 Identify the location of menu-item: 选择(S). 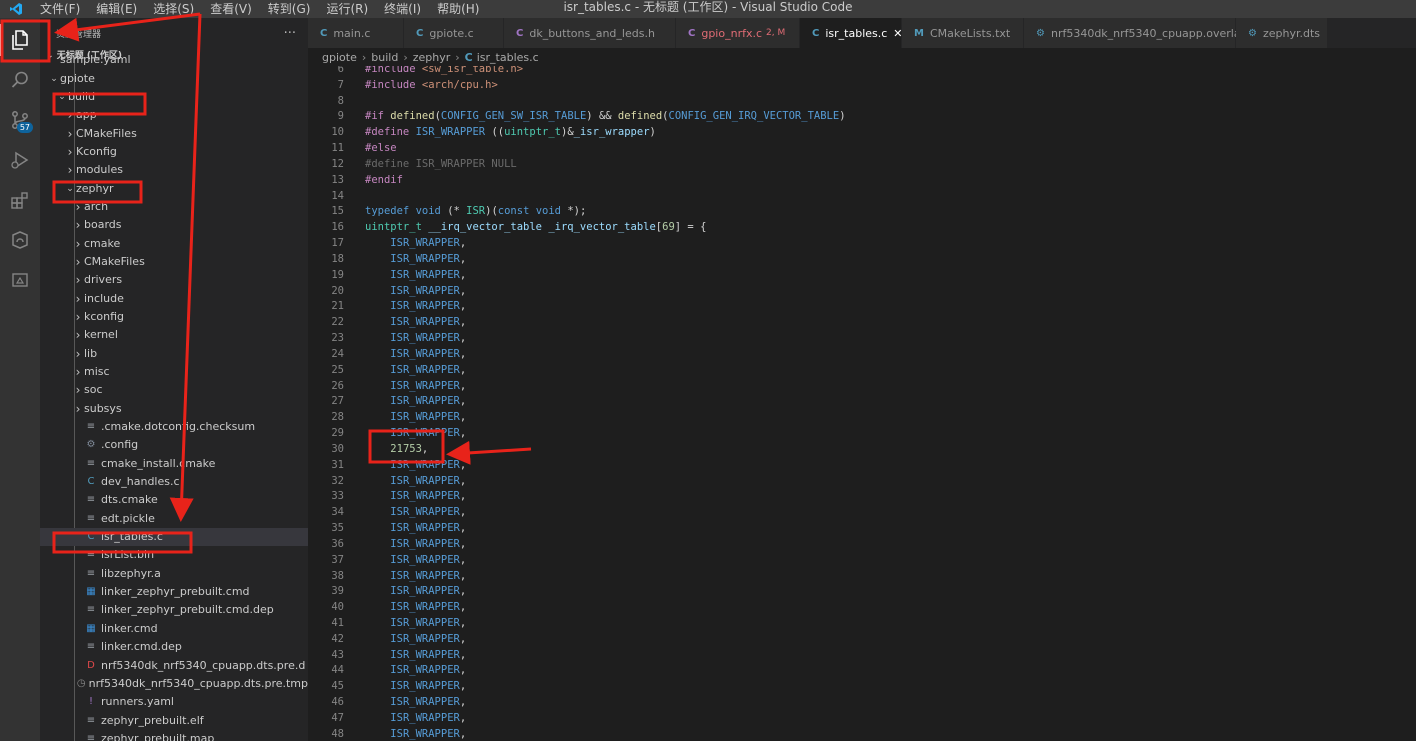
(173, 9).